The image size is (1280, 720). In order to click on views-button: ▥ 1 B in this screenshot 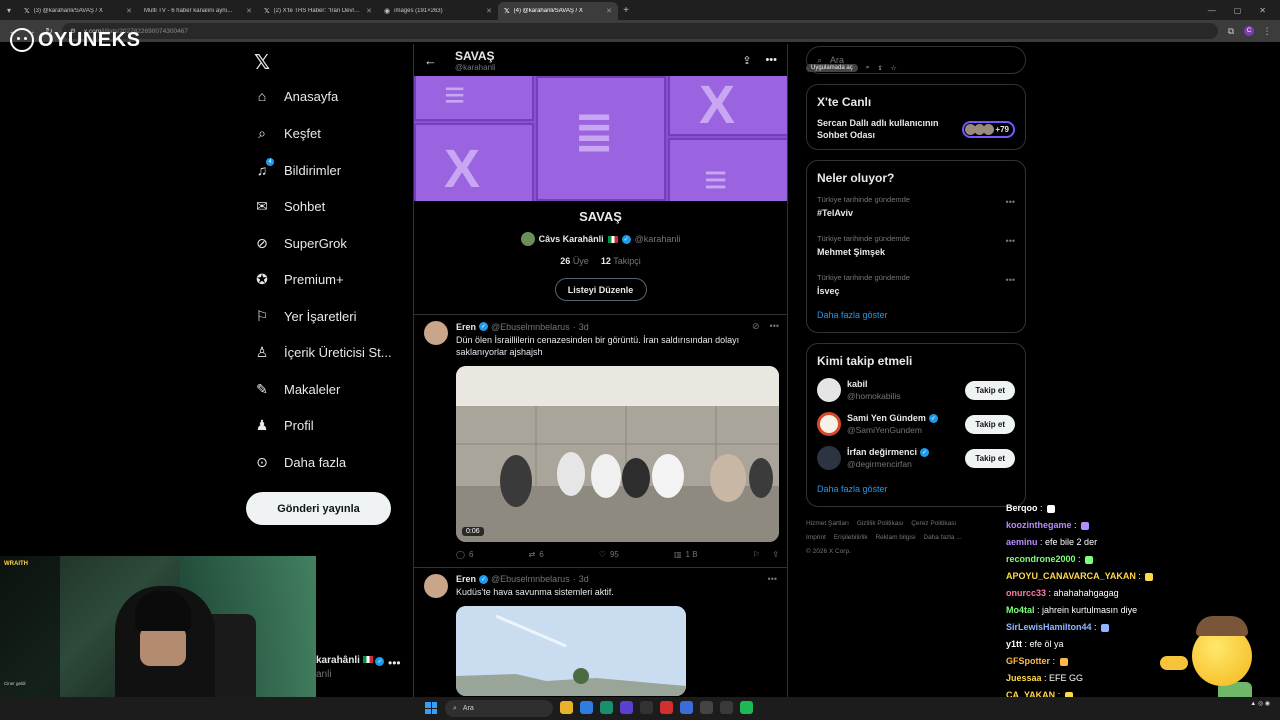, I will do `click(686, 554)`.